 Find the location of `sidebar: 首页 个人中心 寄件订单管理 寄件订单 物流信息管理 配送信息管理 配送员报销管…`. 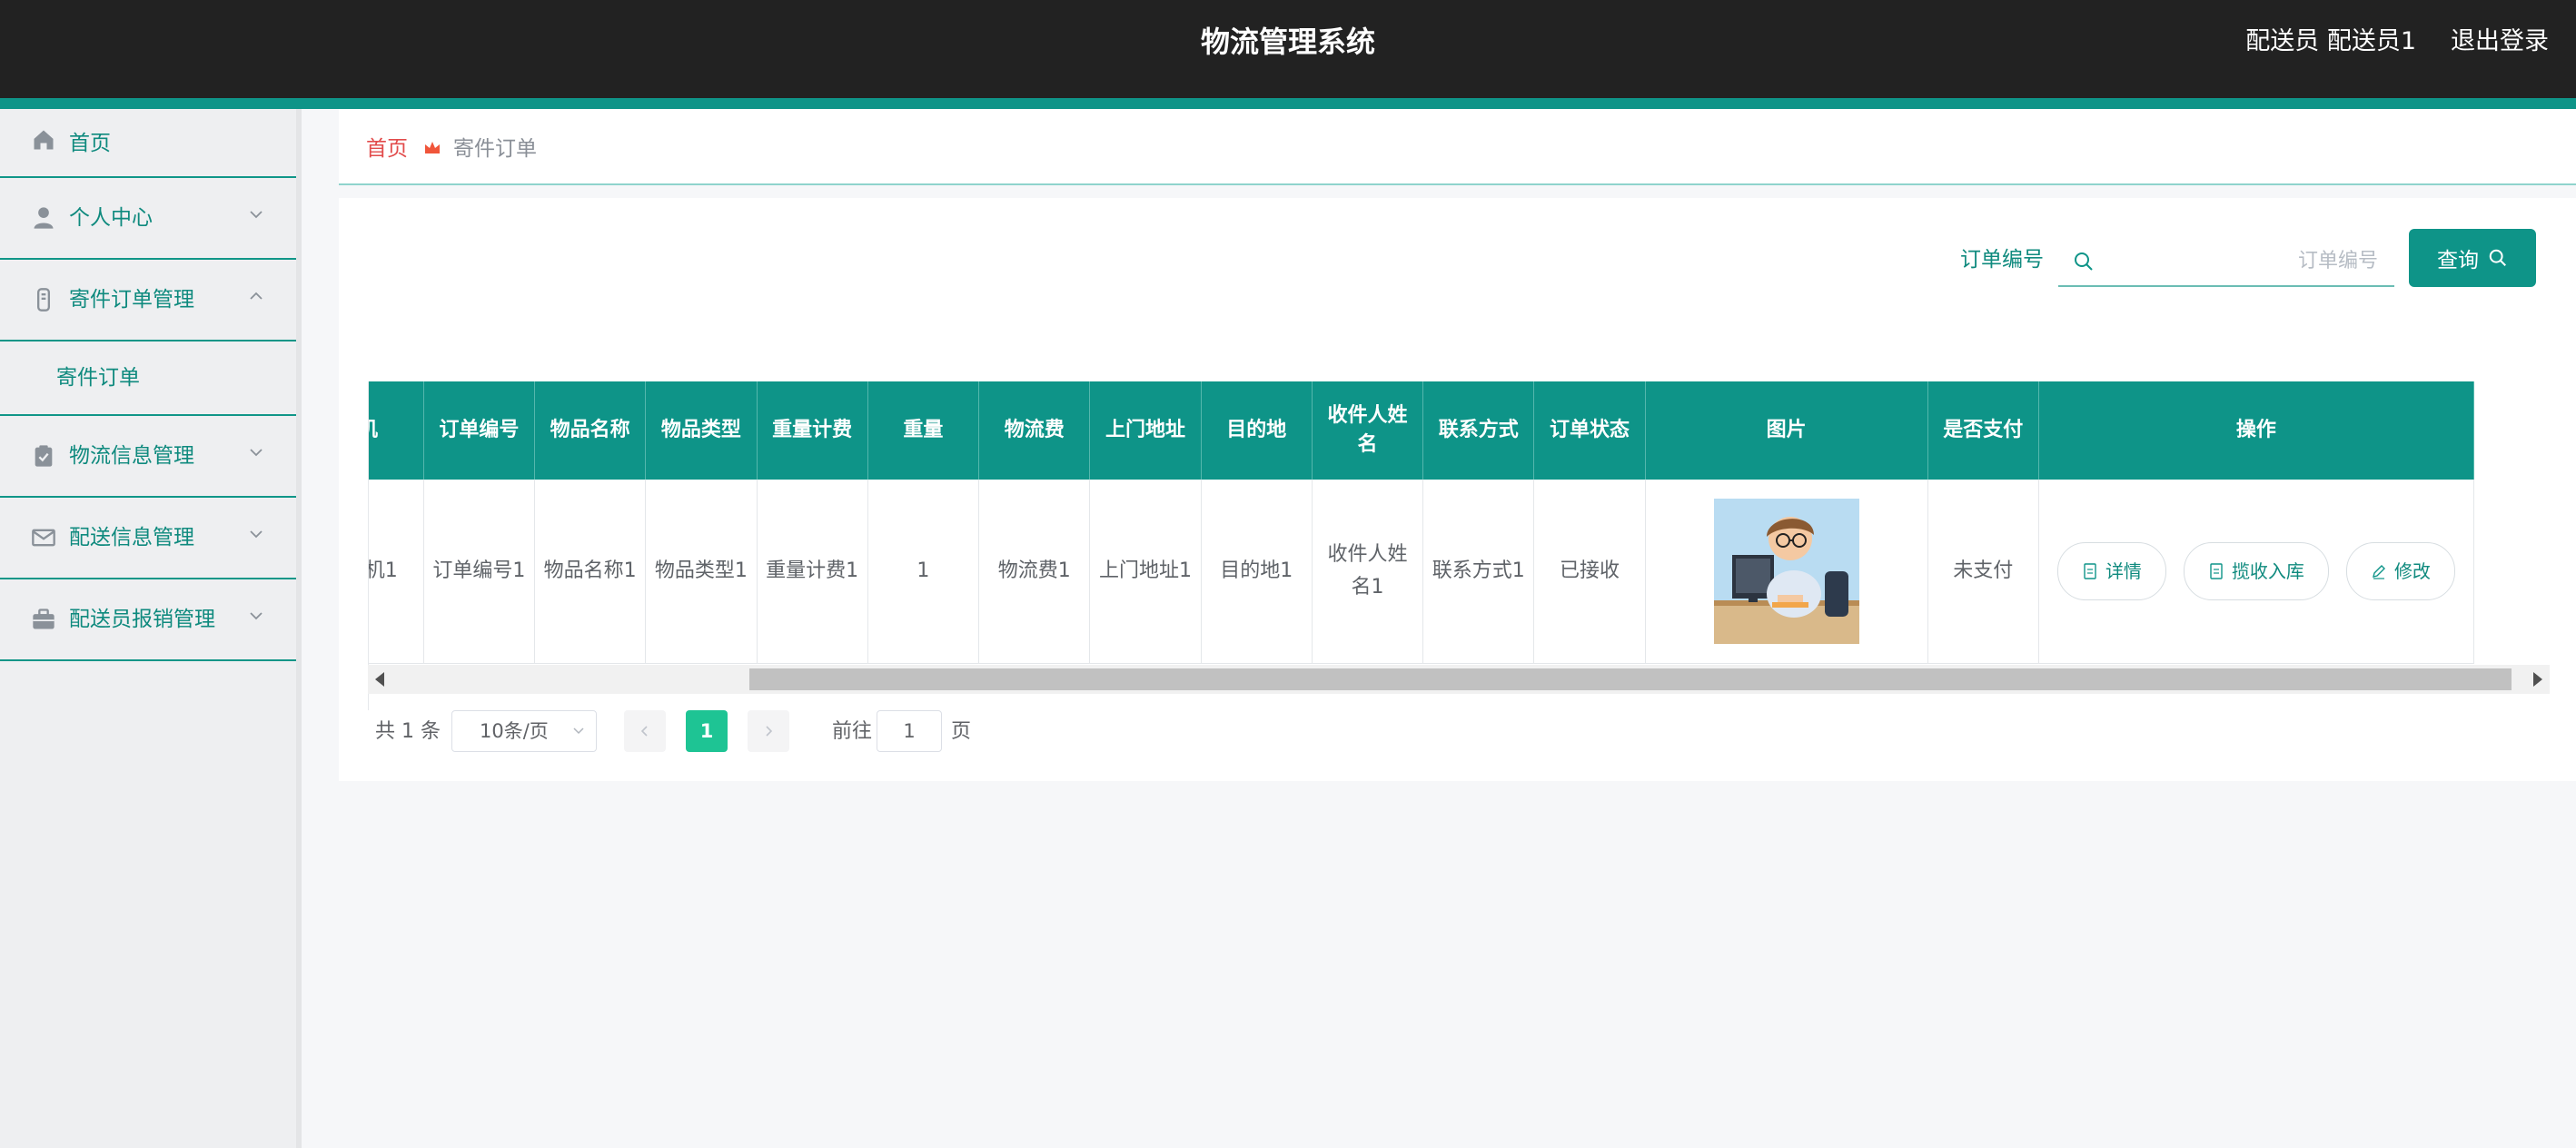

sidebar: 首页 个人中心 寄件订单管理 寄件订单 物流信息管理 配送信息管理 配送员报销管… is located at coordinates (151, 628).